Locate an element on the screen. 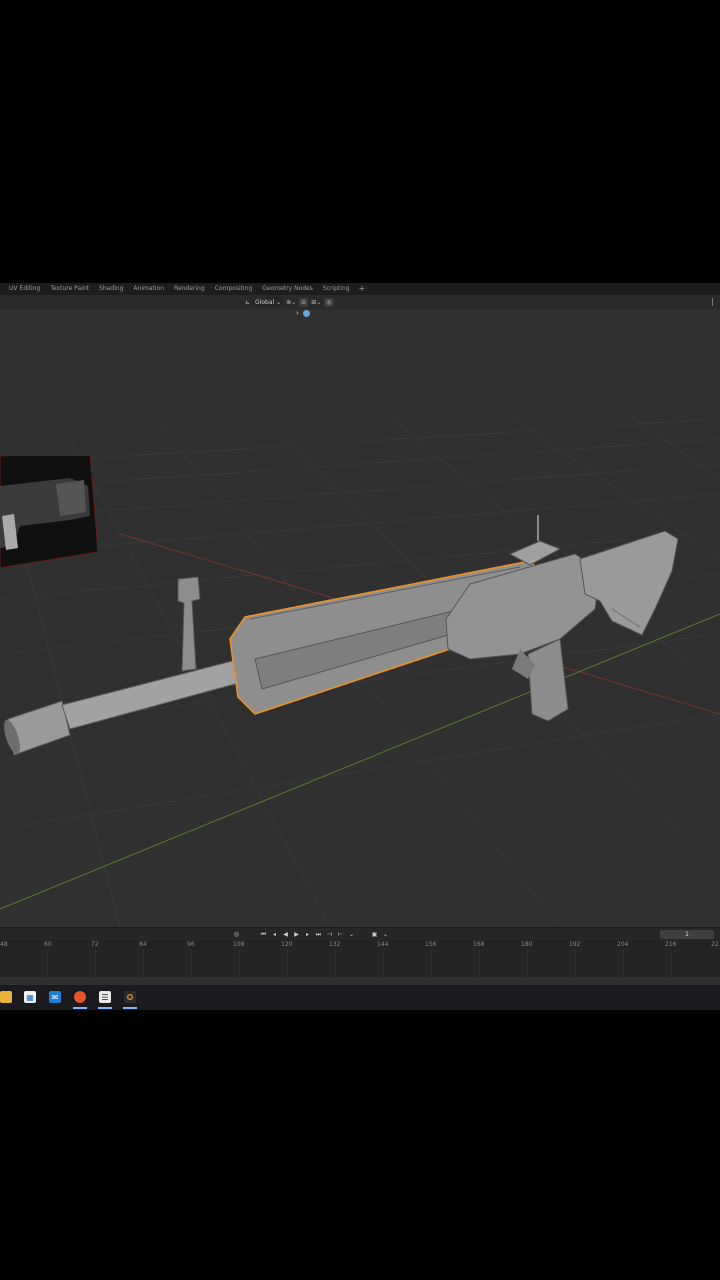  ruler-tick: 108 is located at coordinates (239, 944).